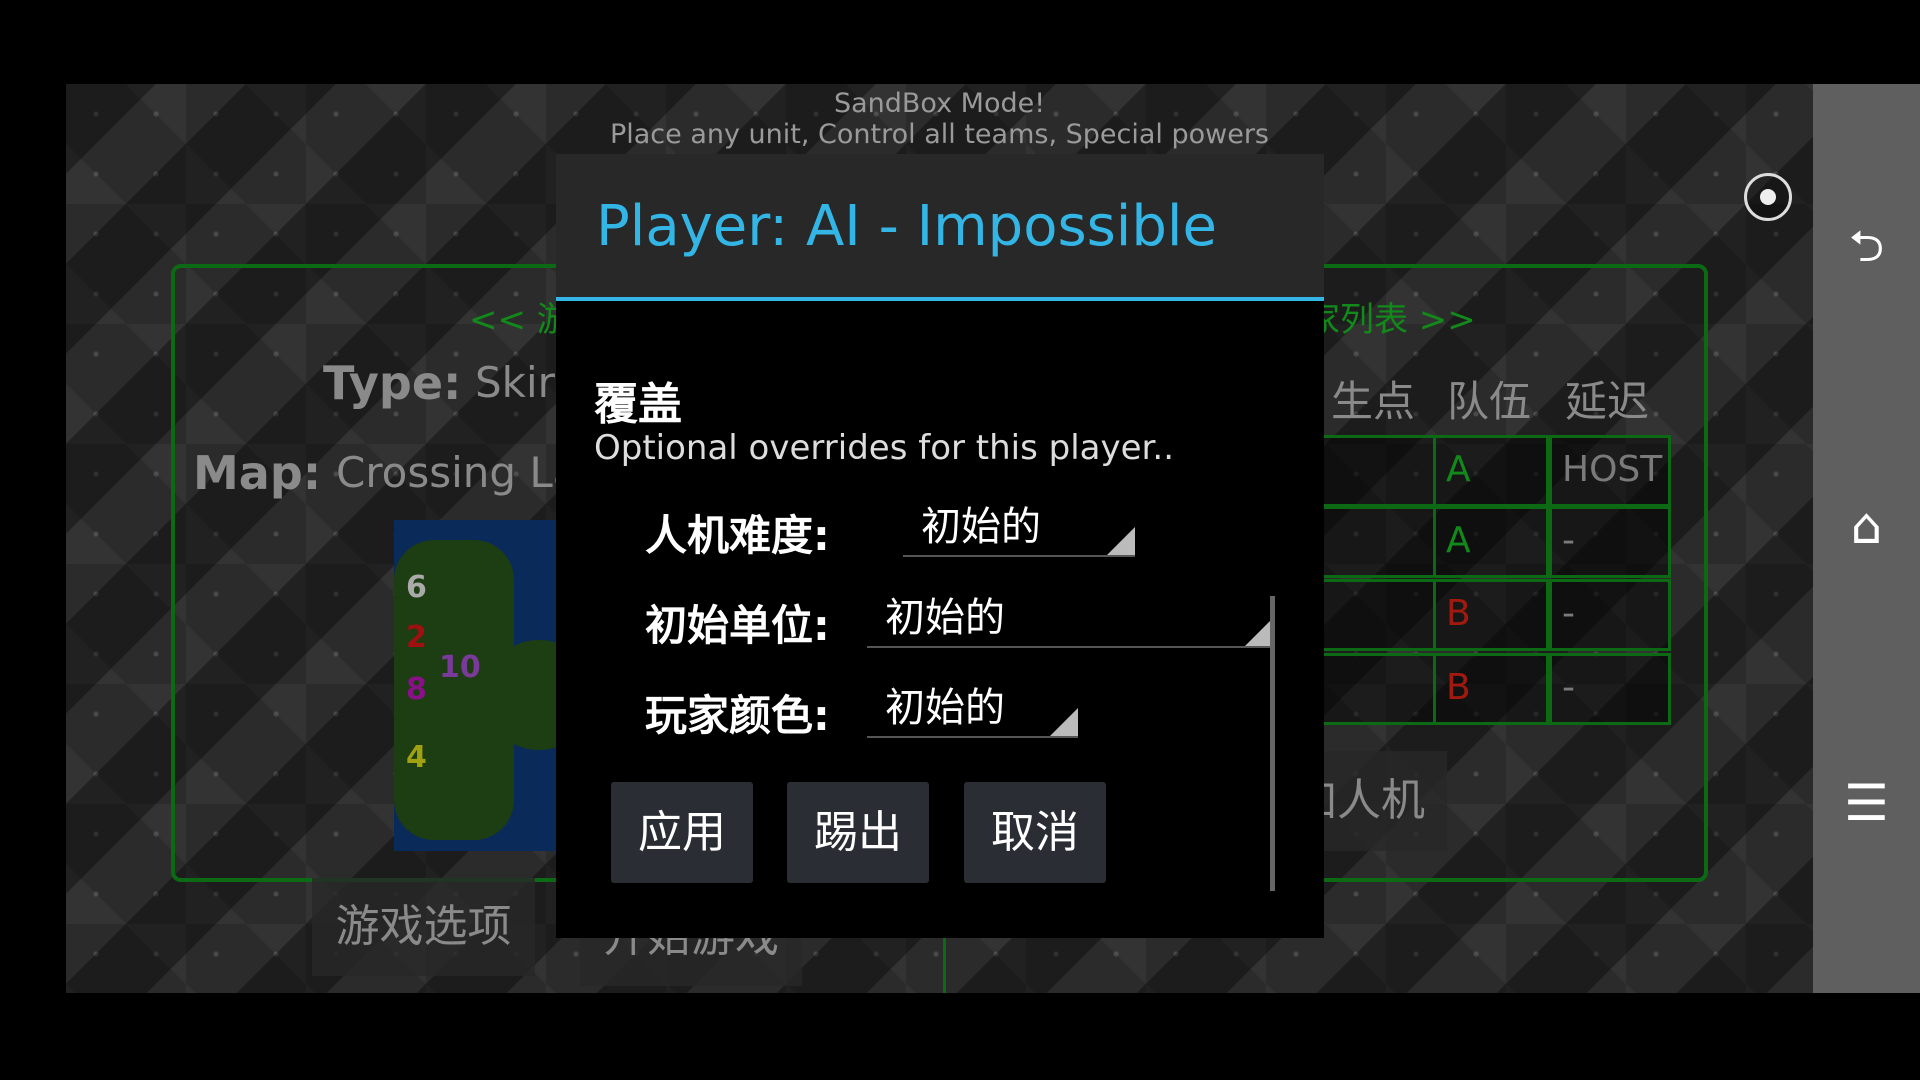  What do you see at coordinates (1070, 620) in the screenshot?
I see `starting-units-select: 初始的` at bounding box center [1070, 620].